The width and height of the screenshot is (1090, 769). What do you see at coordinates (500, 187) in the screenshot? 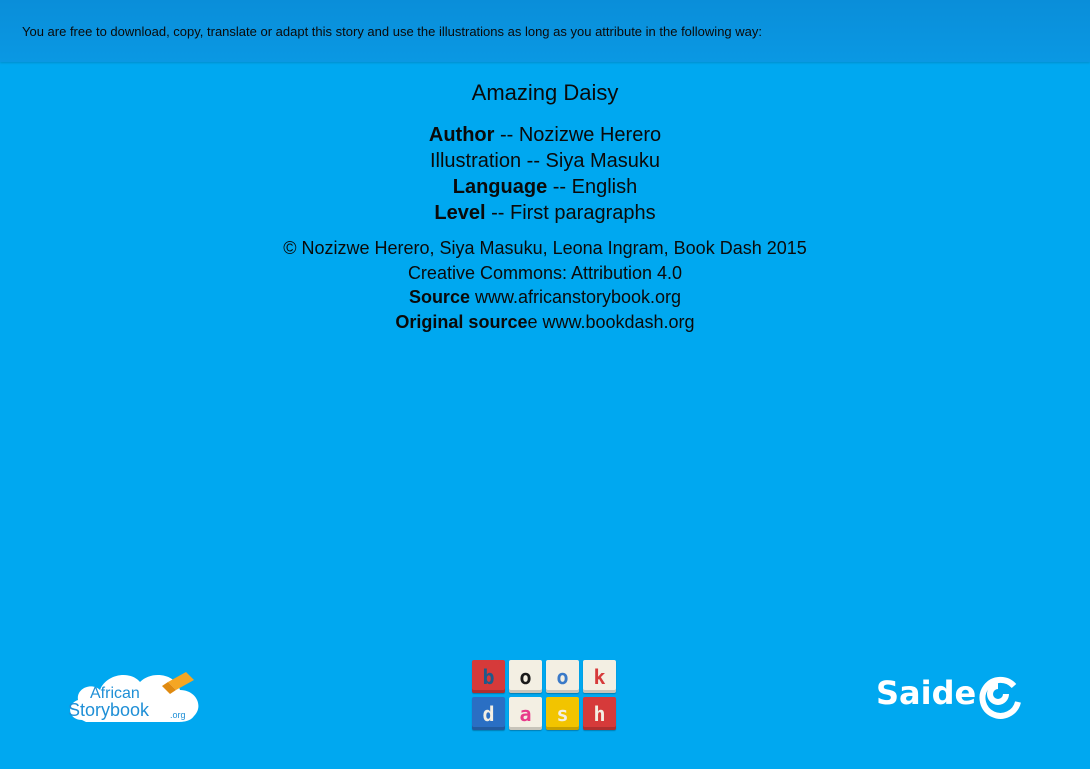
I see `language-label: Language` at bounding box center [500, 187].